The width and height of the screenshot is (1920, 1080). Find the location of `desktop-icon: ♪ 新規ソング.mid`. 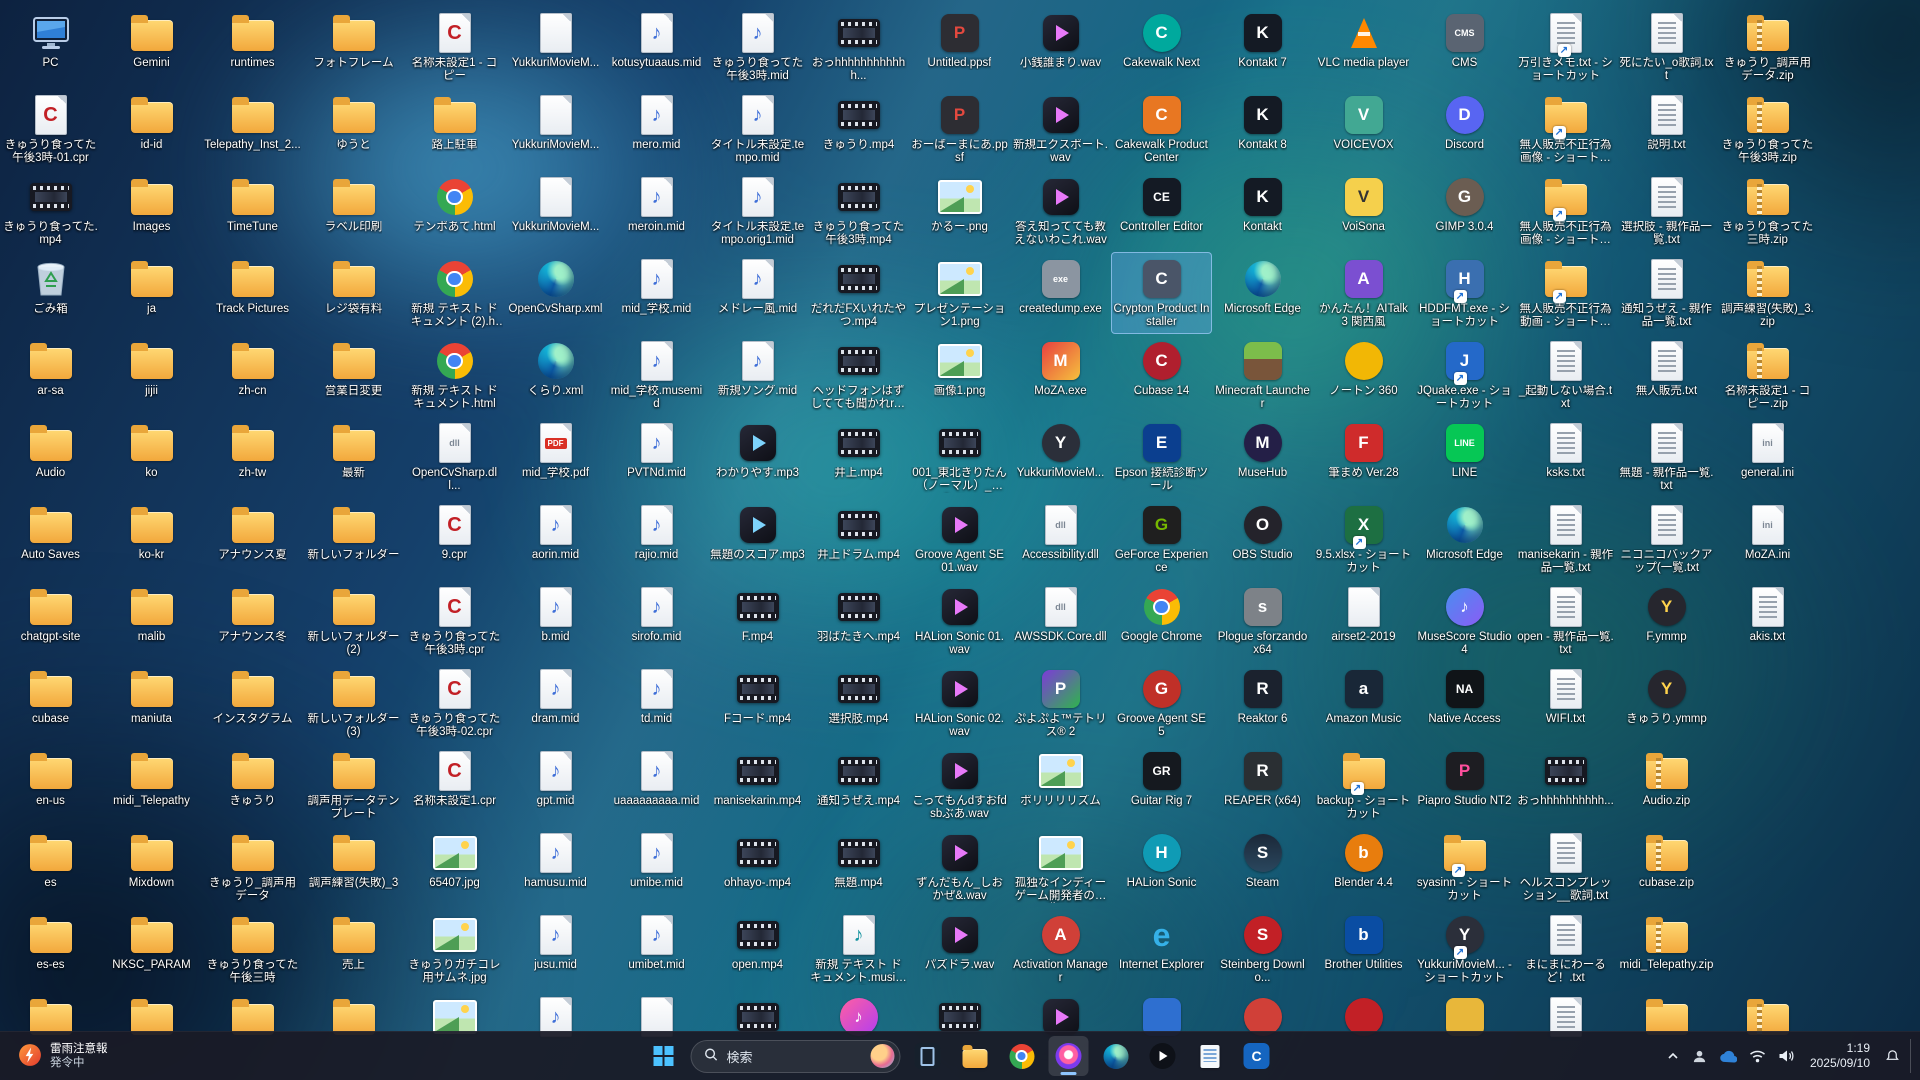

desktop-icon: ♪ 新規ソング.mid is located at coordinates (757, 375).